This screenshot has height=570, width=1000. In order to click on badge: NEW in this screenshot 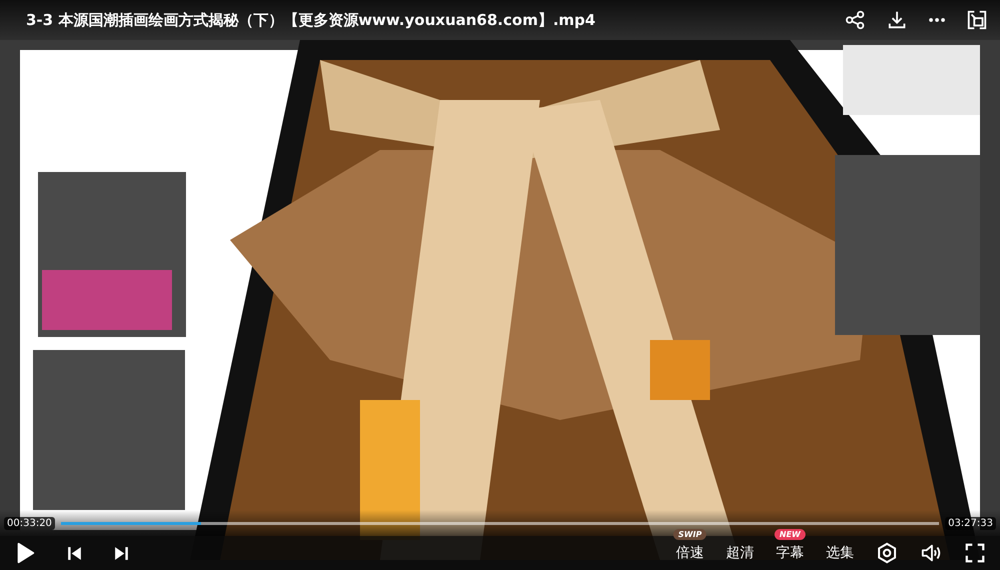, I will do `click(790, 534)`.